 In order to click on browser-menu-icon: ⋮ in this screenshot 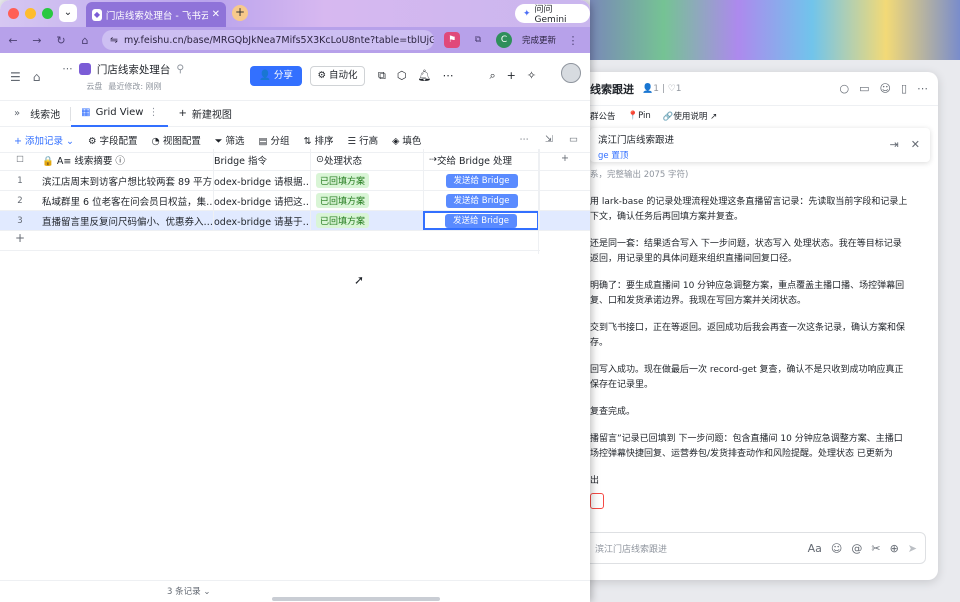, I will do `click(573, 40)`.